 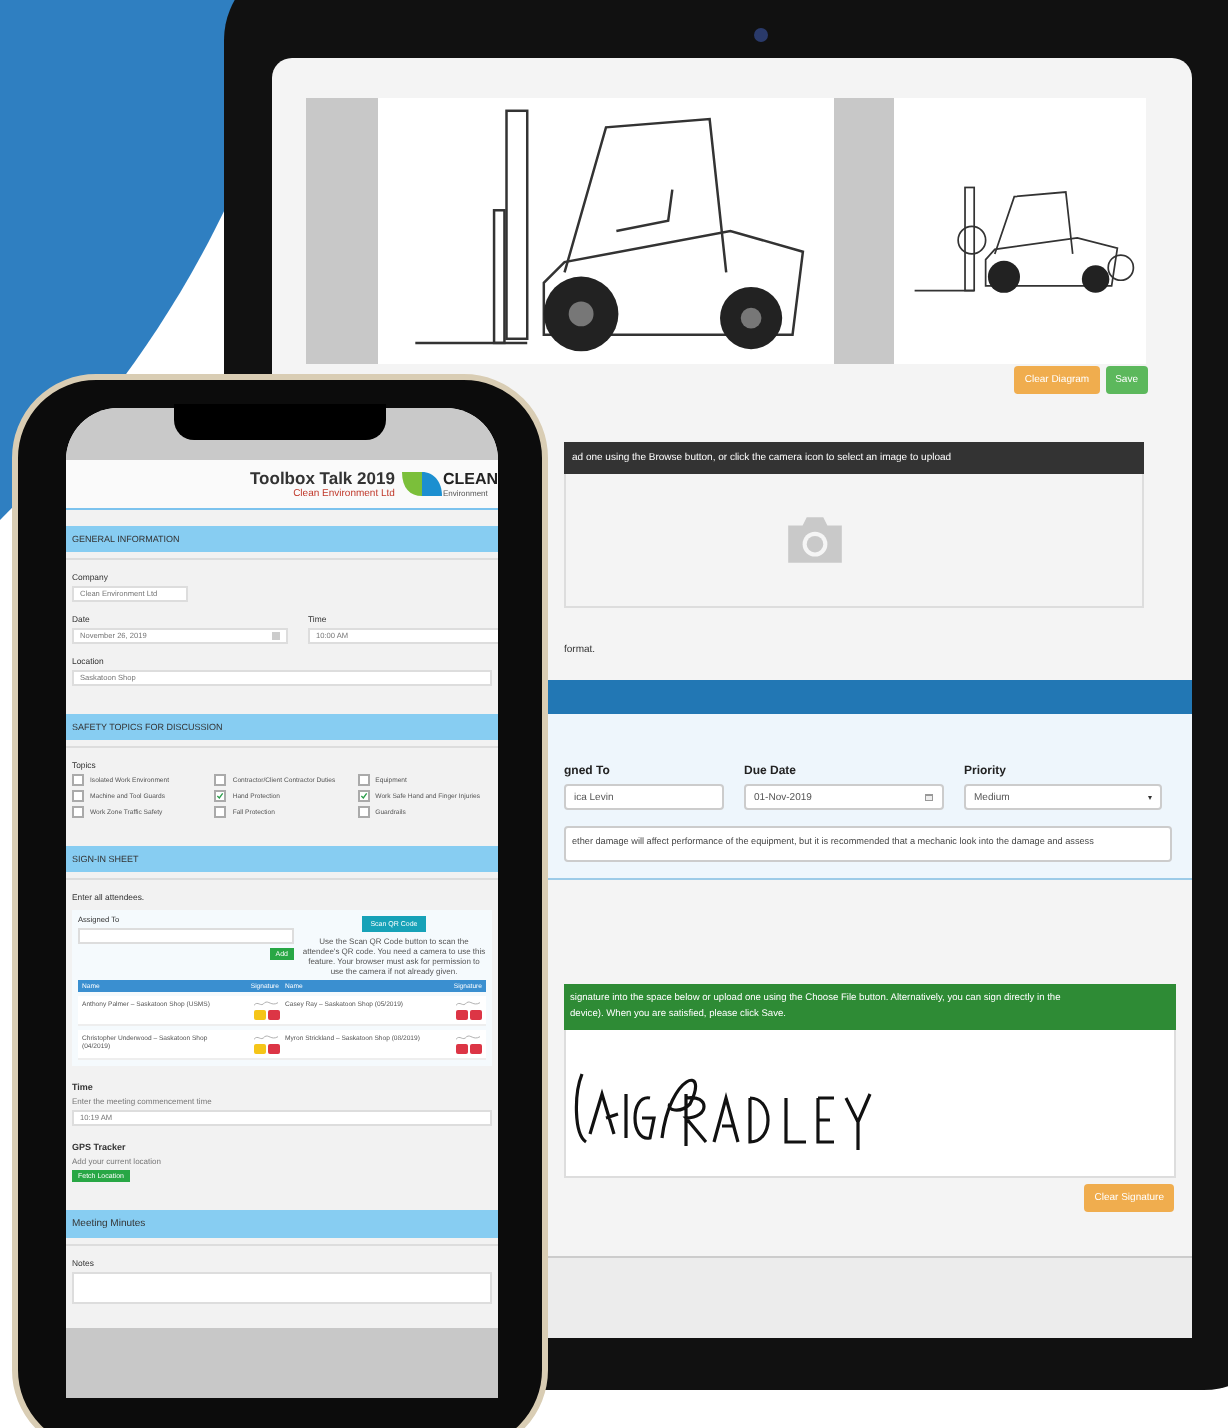 What do you see at coordinates (282, 1288) in the screenshot?
I see `notes-field` at bounding box center [282, 1288].